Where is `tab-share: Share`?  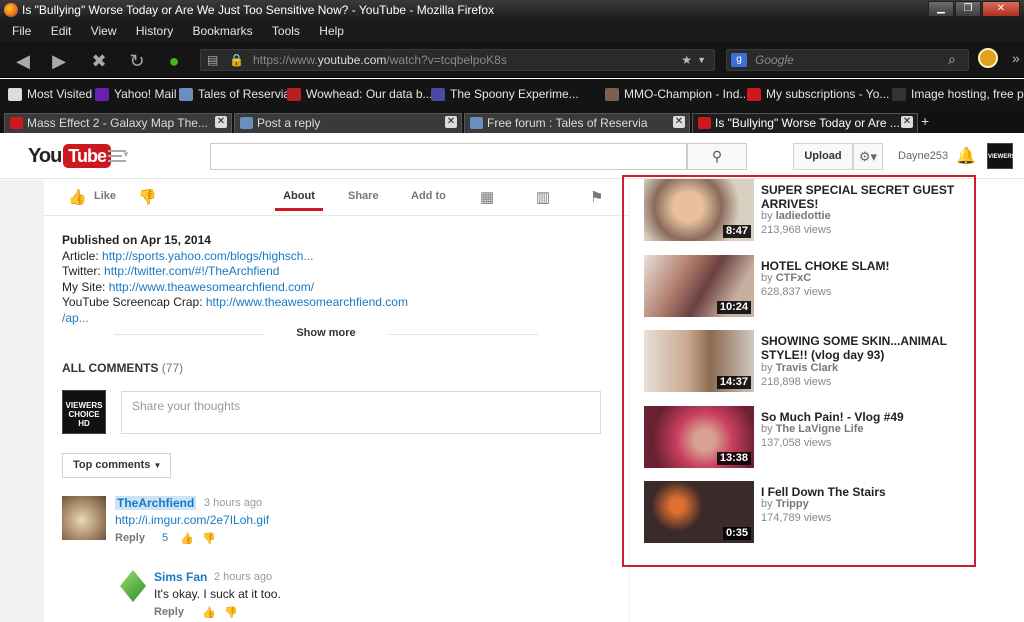
tab-share: Share is located at coordinates (363, 196).